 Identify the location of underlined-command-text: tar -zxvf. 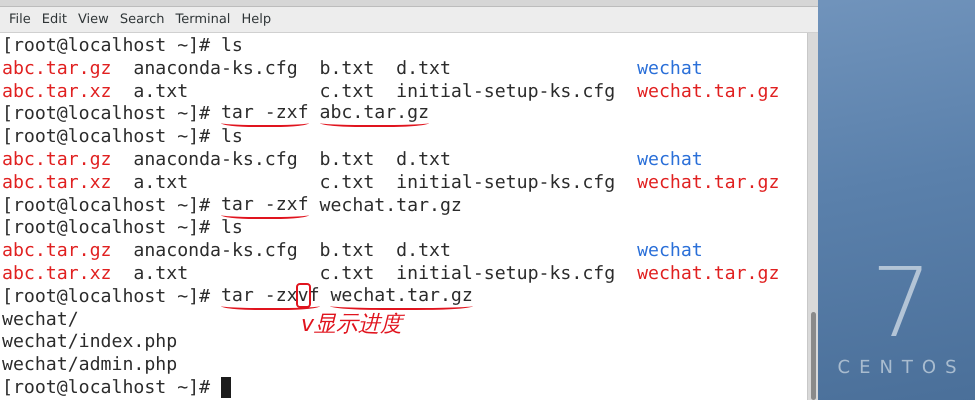
(270, 298).